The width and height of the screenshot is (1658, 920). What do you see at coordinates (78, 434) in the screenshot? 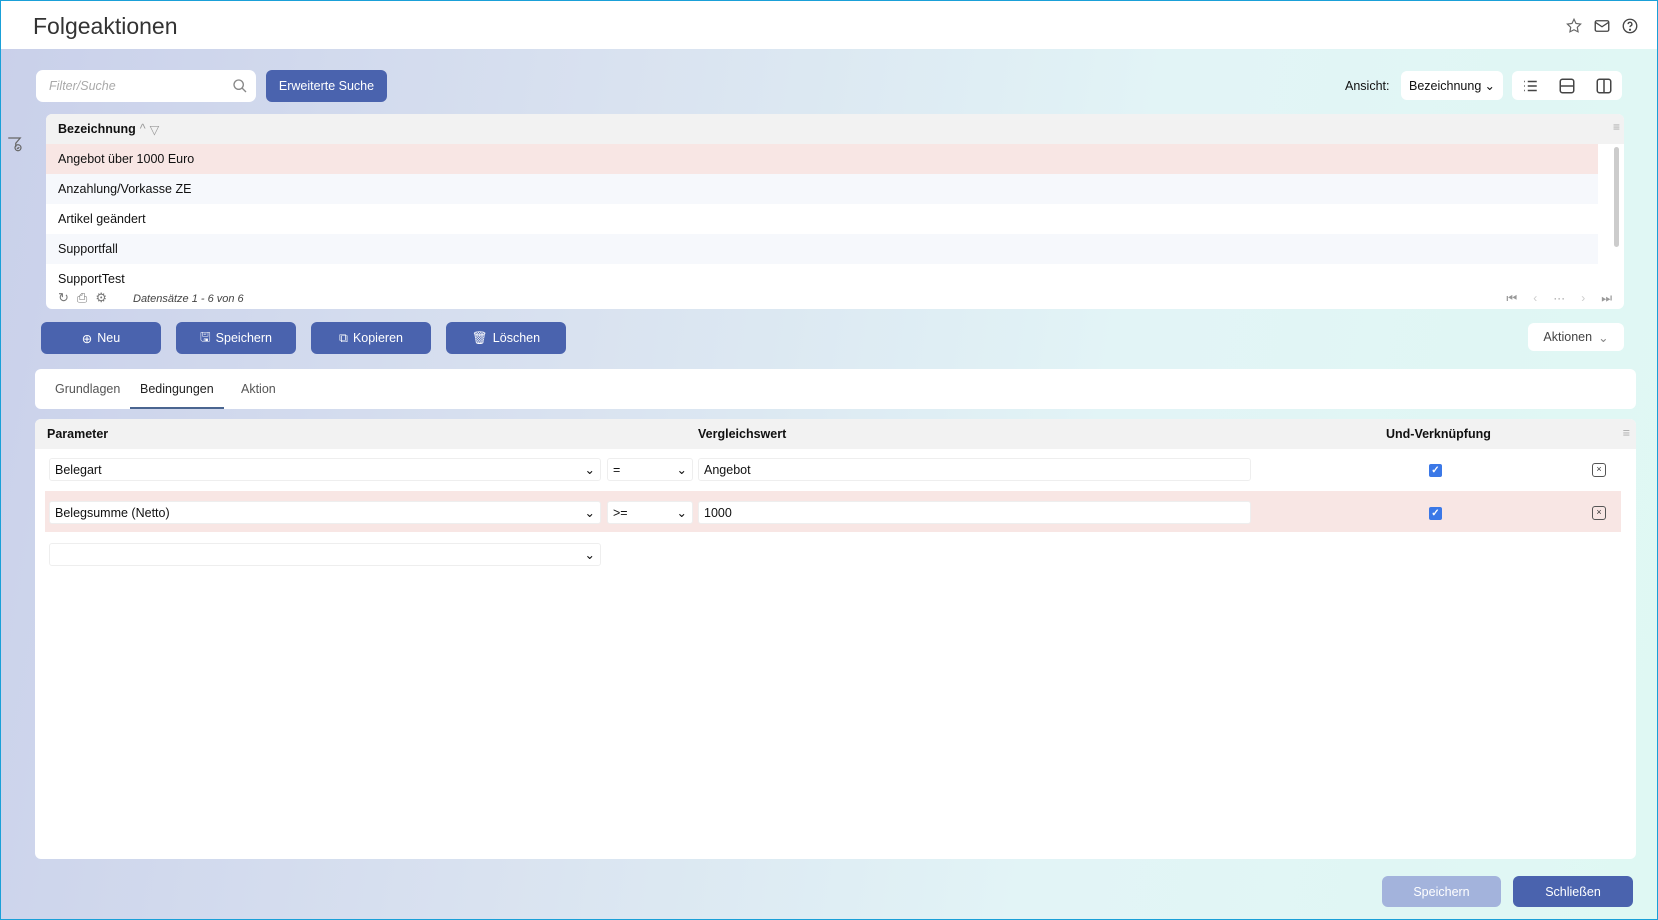
I see `header-parameter: Parameter` at bounding box center [78, 434].